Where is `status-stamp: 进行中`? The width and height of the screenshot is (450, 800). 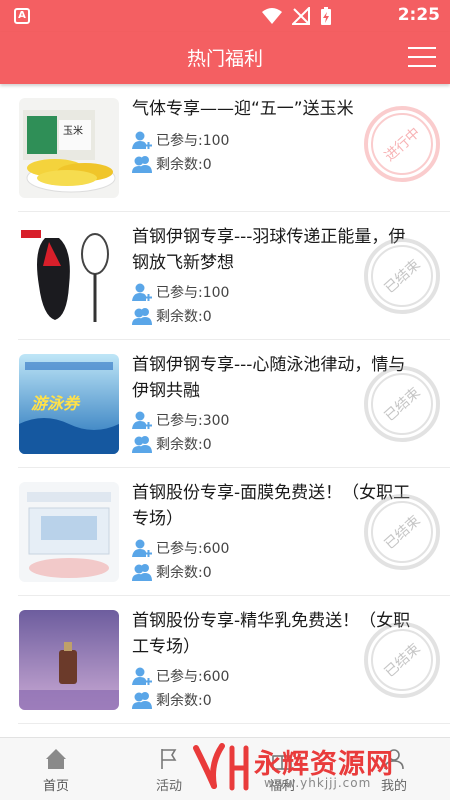 status-stamp: 进行中 is located at coordinates (402, 144).